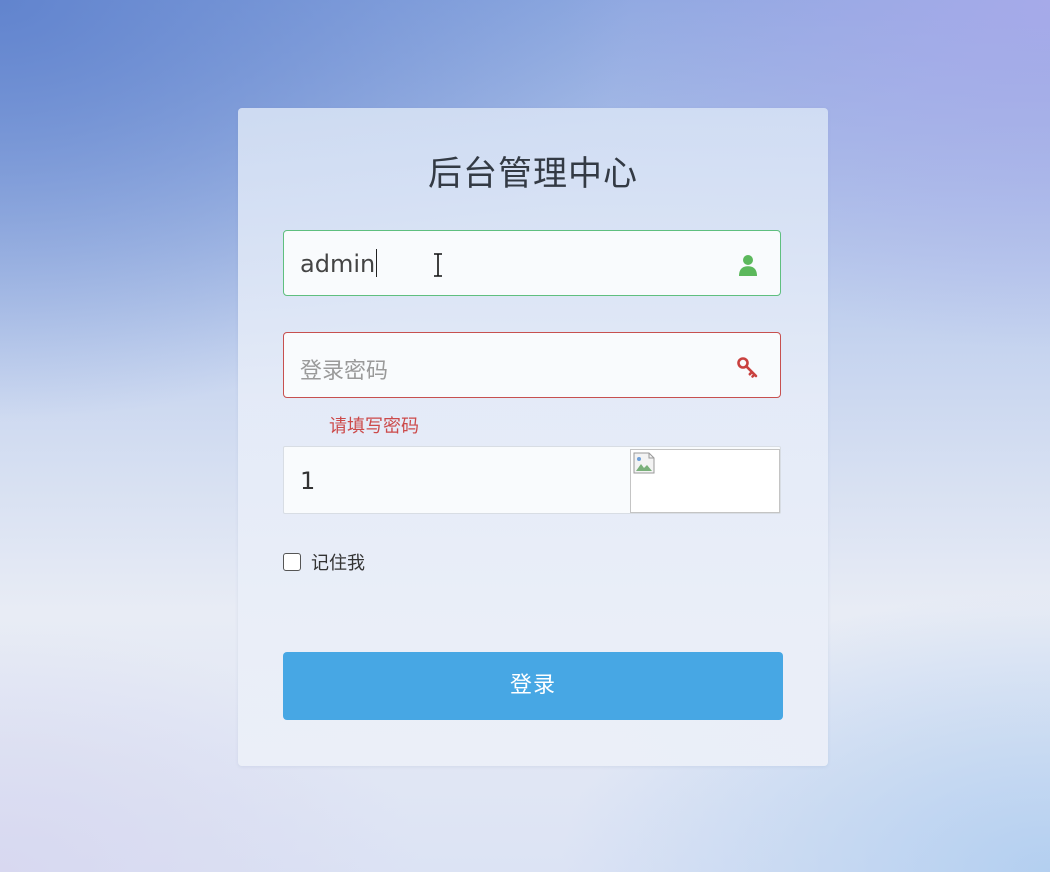  I want to click on remember-me-label: 记住我, so click(338, 563).